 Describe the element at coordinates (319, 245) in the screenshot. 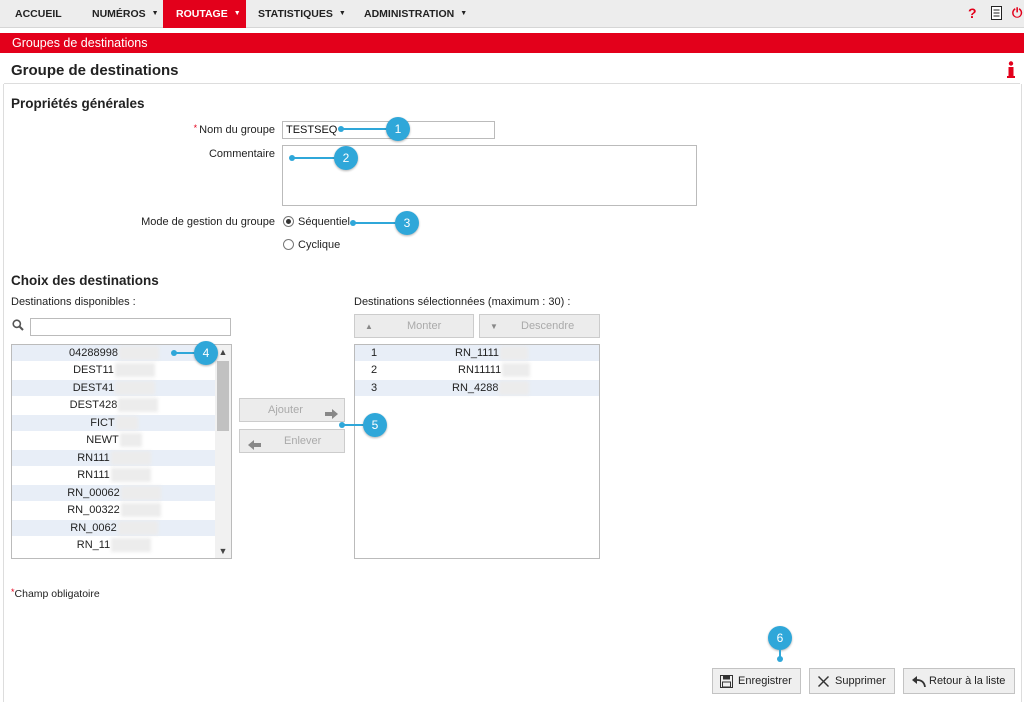

I see `radio-label: Cyclique` at that location.